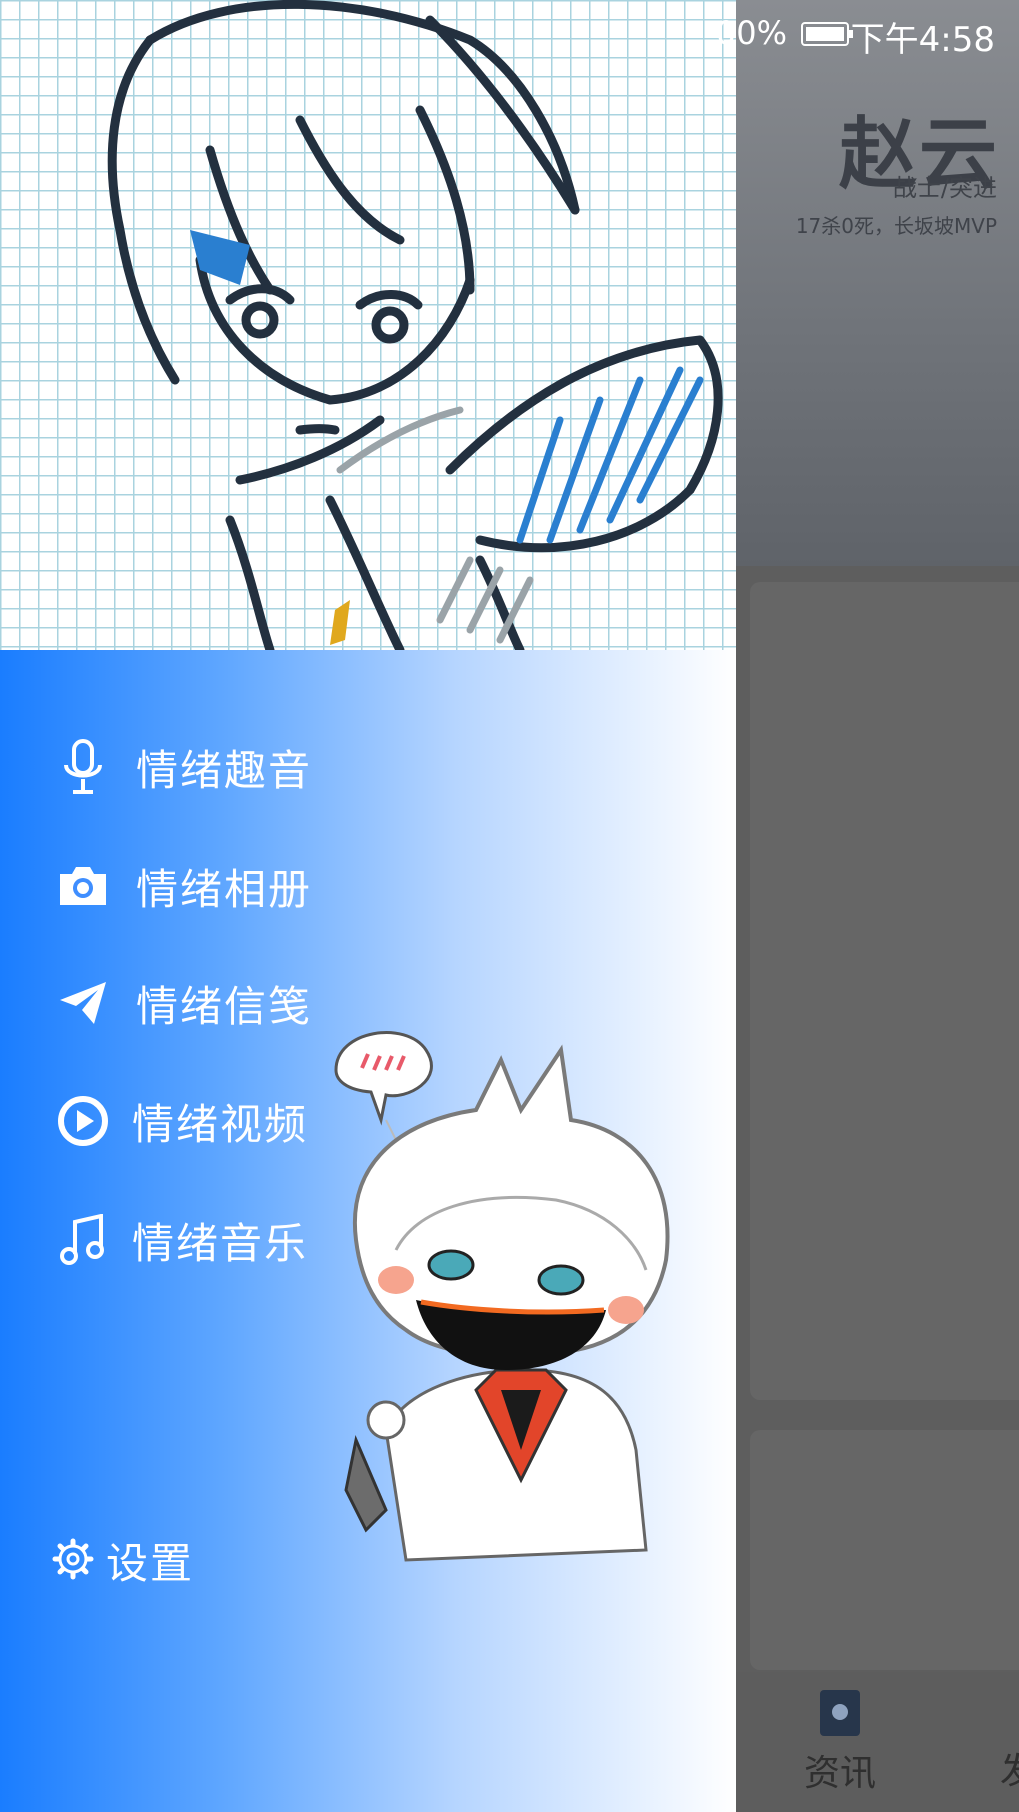  I want to click on menu-item-label: 情绪相册, so click(224, 889).